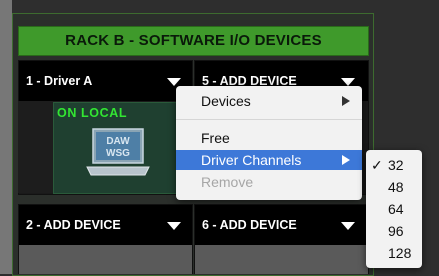 The width and height of the screenshot is (439, 276). What do you see at coordinates (281, 259) in the screenshot?
I see `slot-6-body` at bounding box center [281, 259].